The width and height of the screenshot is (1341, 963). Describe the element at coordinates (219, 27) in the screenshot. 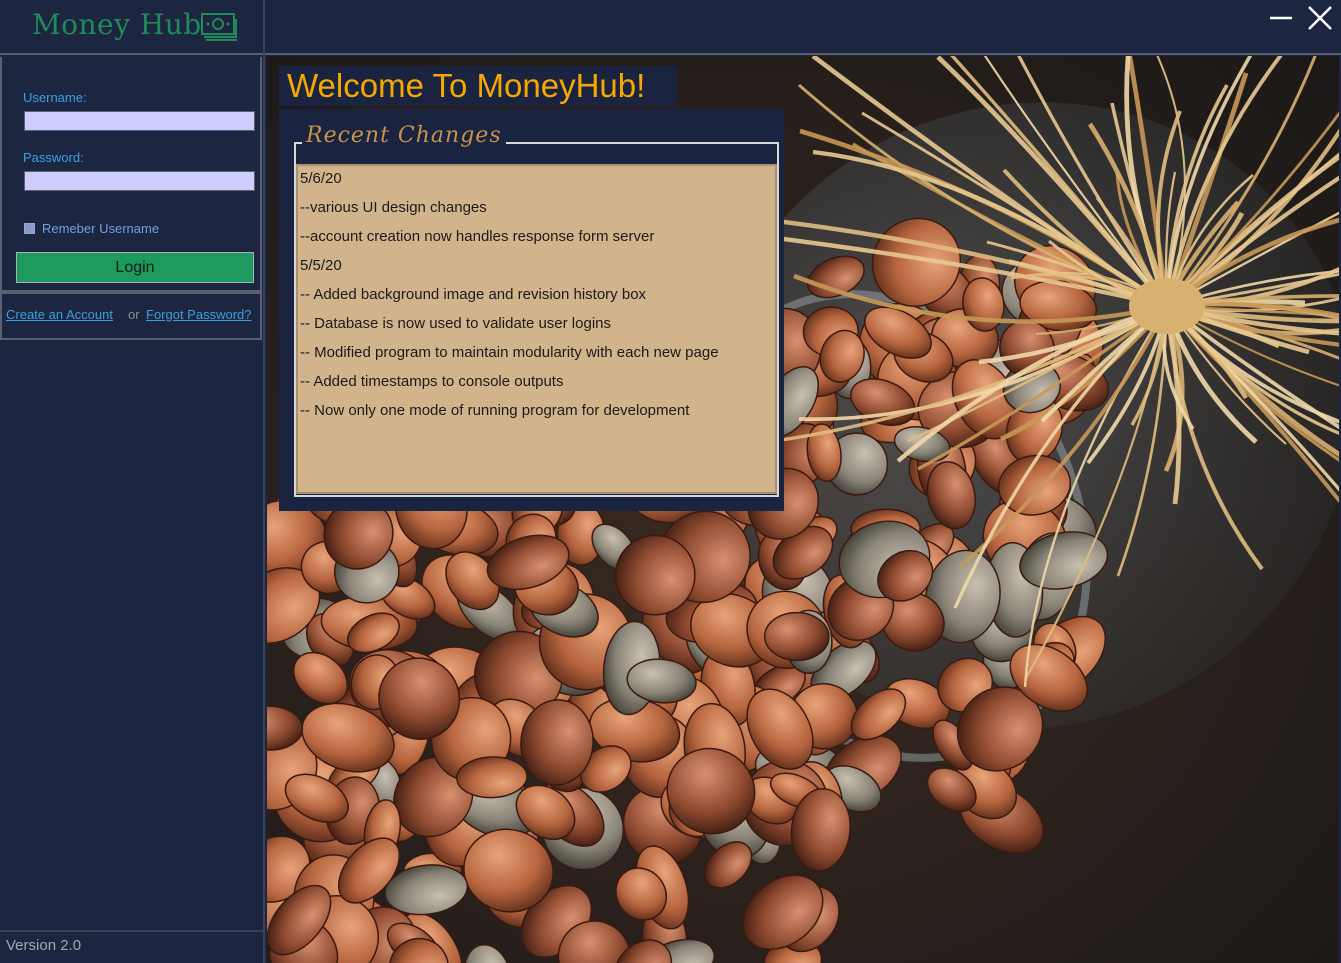

I see `banknote-icon` at that location.